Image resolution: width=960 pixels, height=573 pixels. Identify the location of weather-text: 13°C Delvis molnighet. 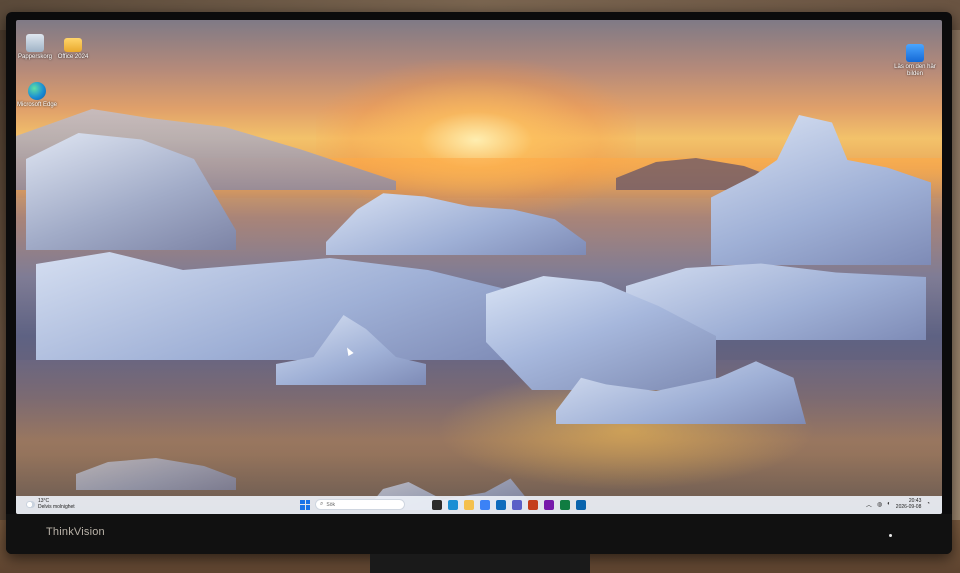
(56, 504).